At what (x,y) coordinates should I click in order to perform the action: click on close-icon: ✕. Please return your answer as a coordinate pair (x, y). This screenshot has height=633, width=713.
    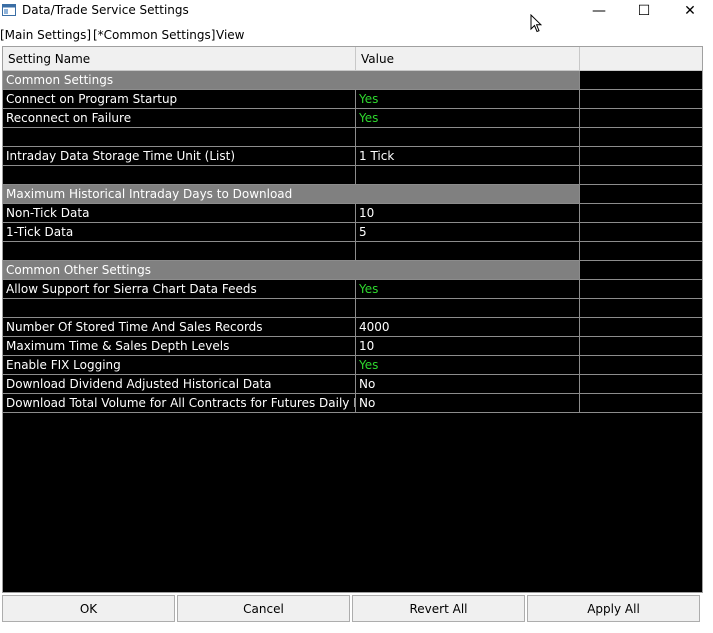
    Looking at the image, I should click on (690, 11).